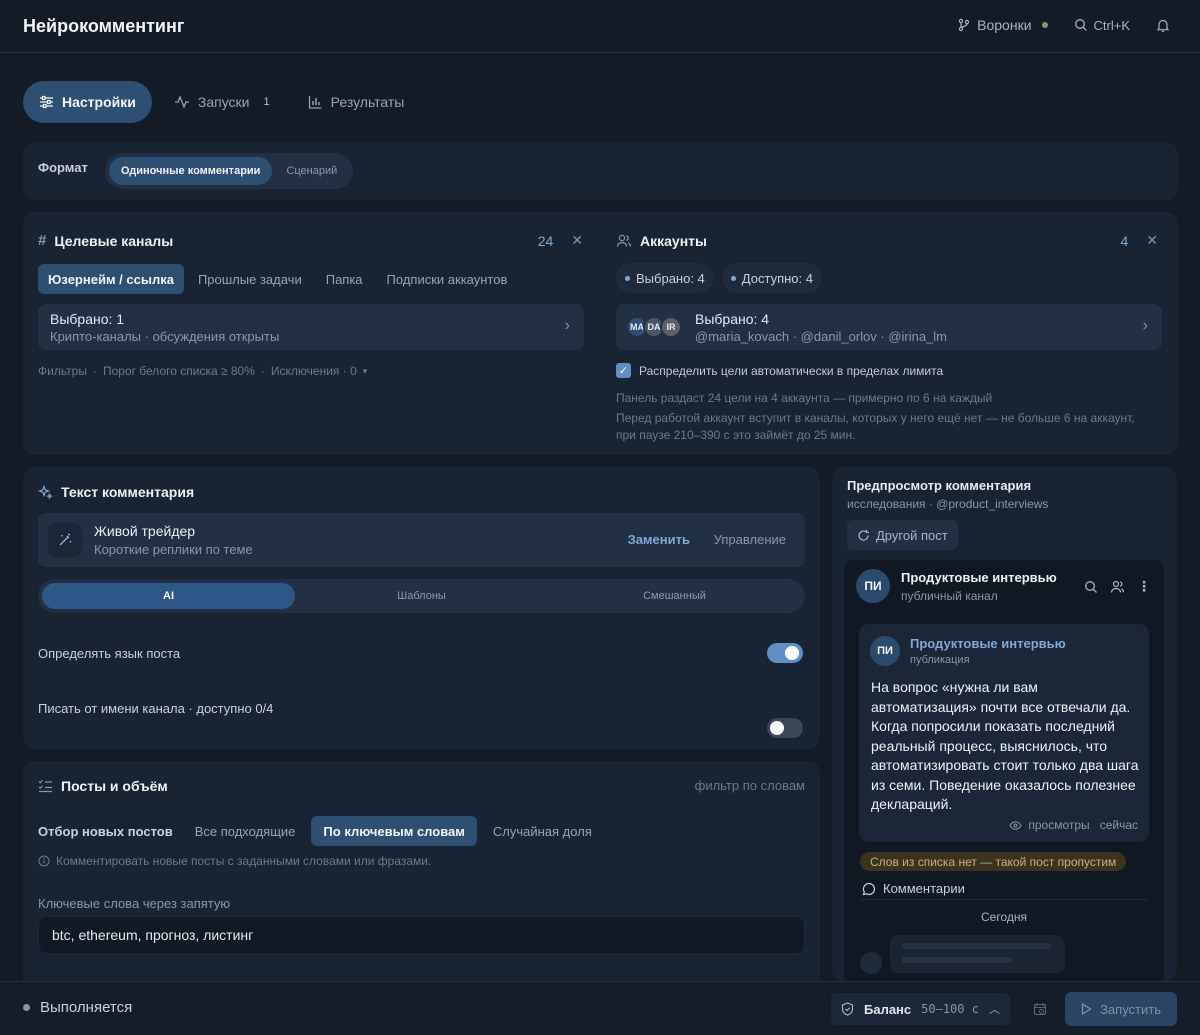 The height and width of the screenshot is (1035, 1200). Describe the element at coordinates (1044, 25) in the screenshot. I see `status-dot` at that location.